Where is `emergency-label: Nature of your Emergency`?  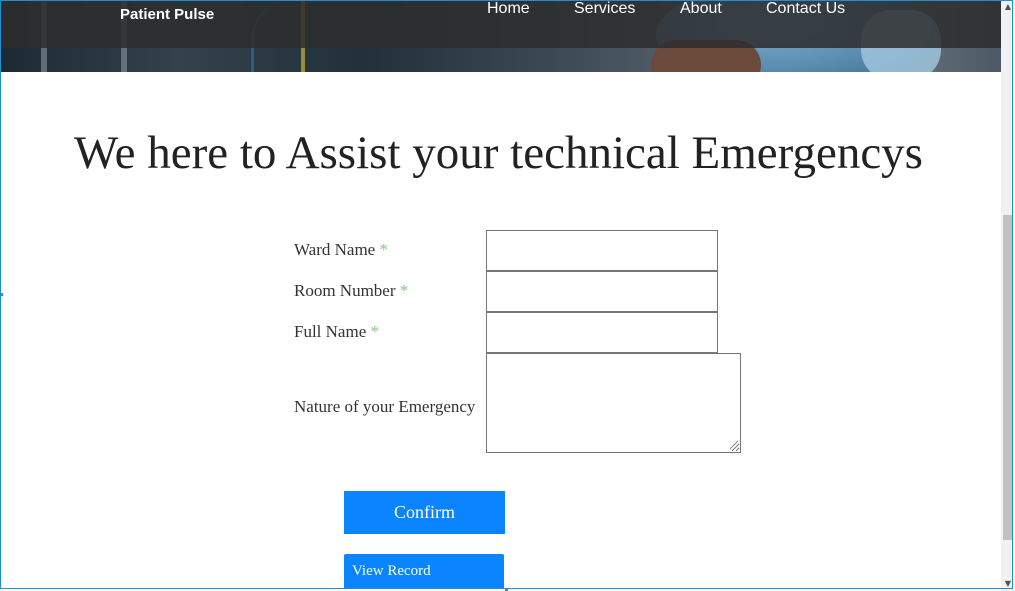 emergency-label: Nature of your Emergency is located at coordinates (384, 407).